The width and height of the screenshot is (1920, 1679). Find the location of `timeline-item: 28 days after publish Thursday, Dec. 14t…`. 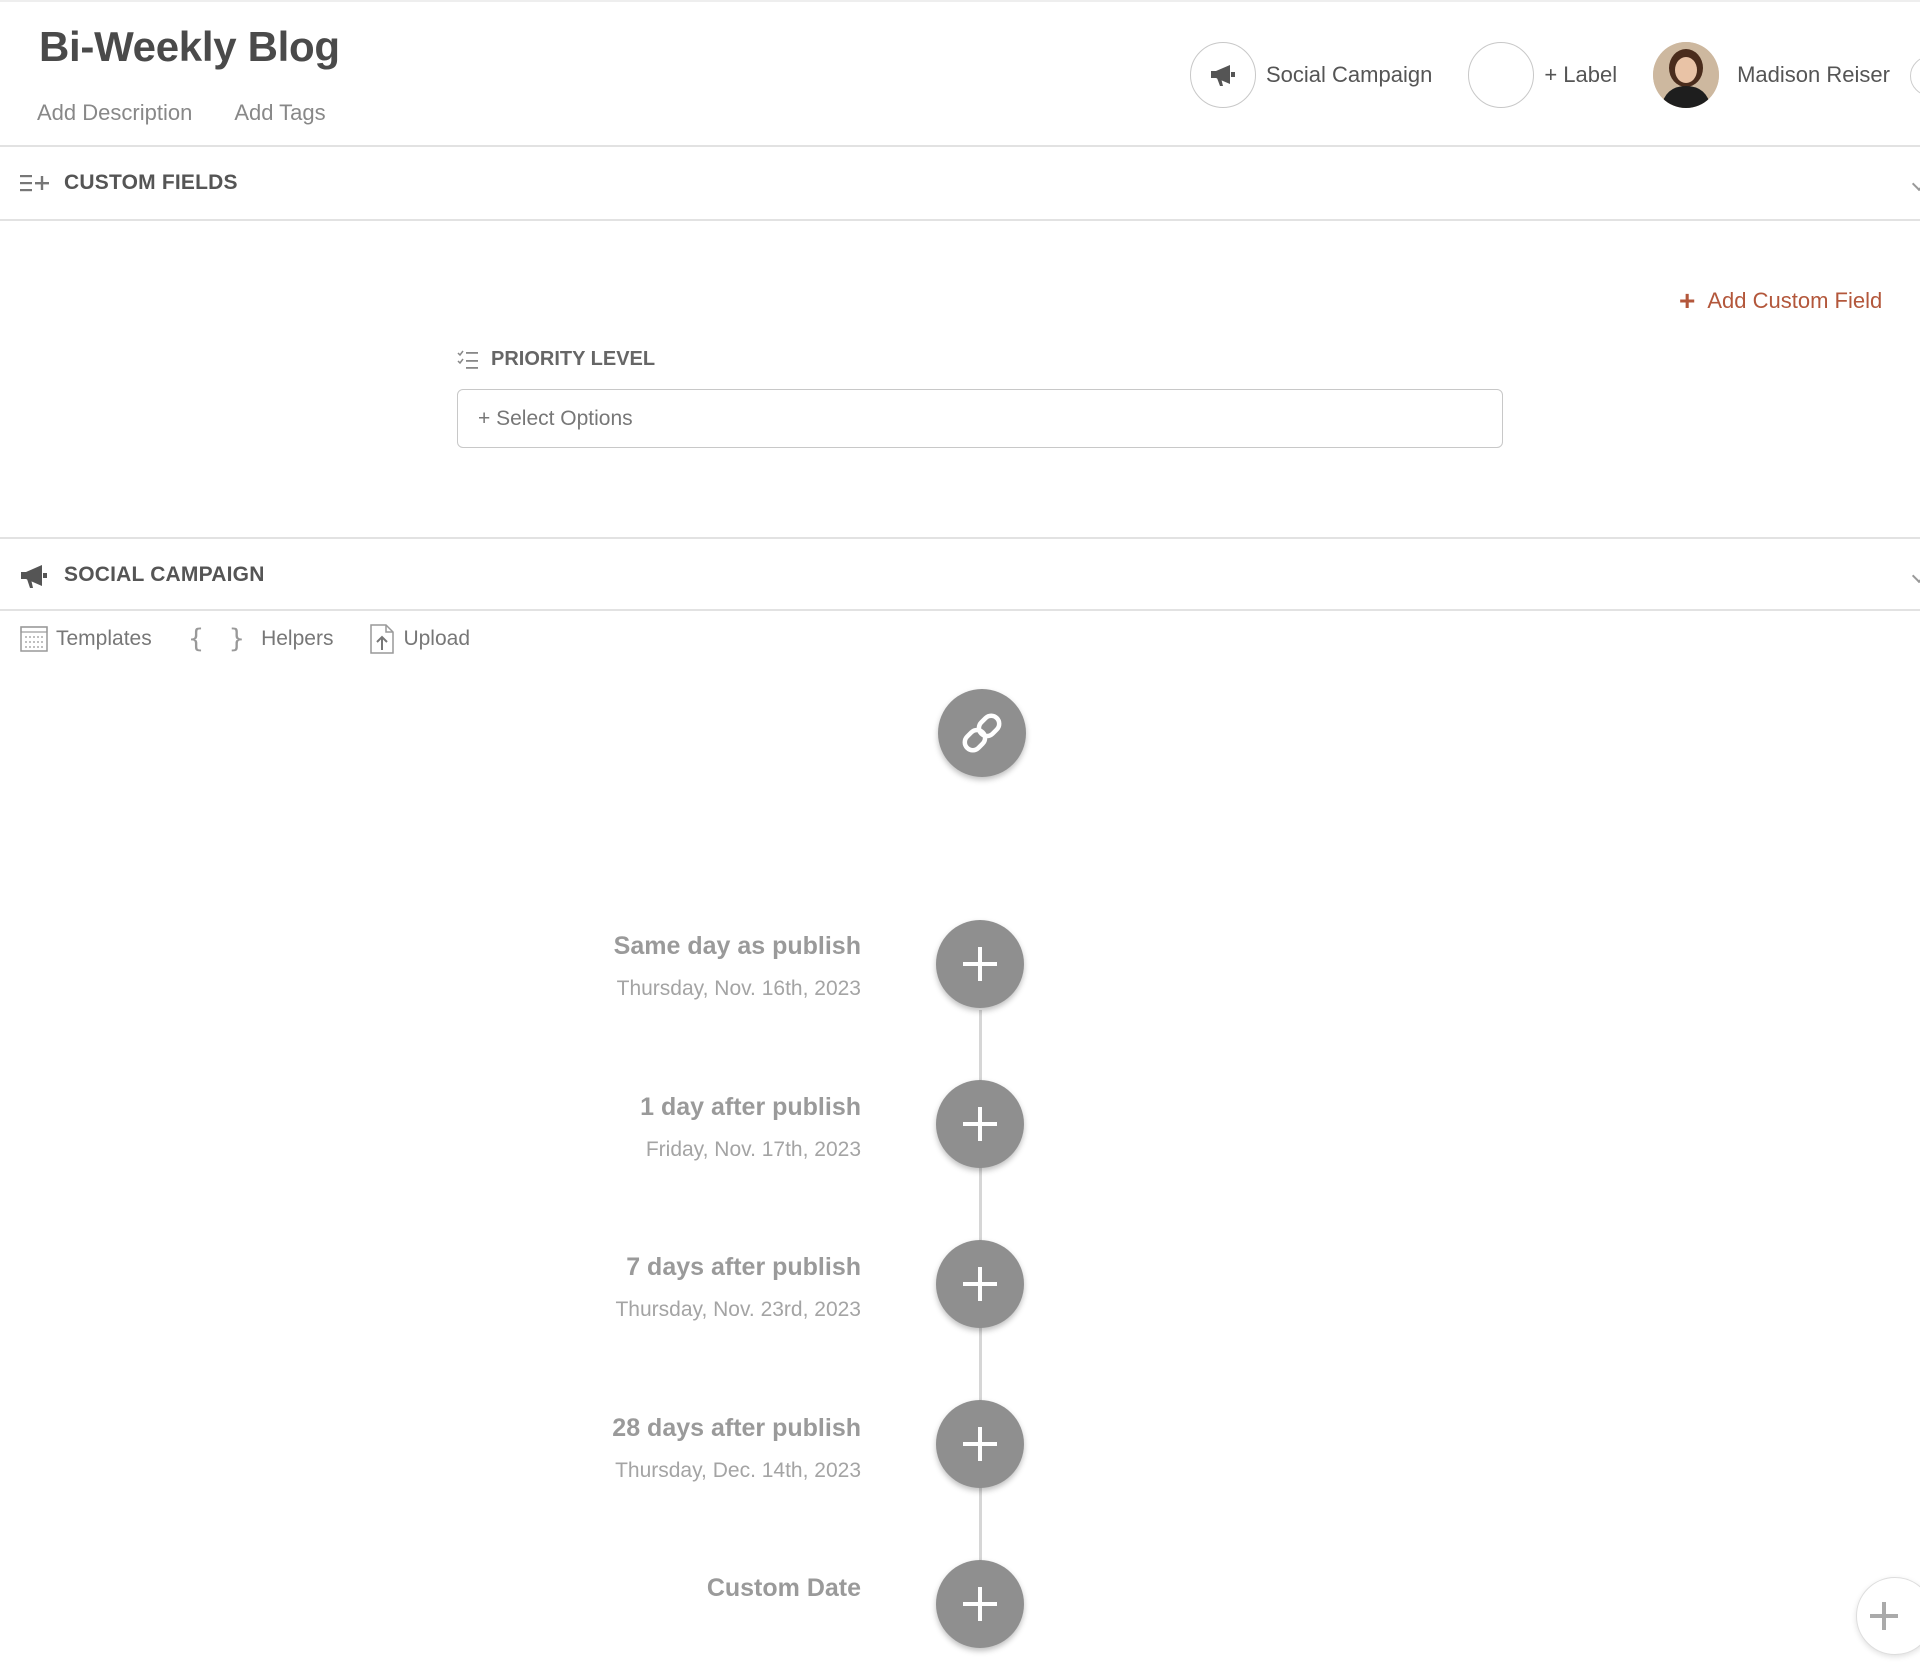

timeline-item: 28 days after publish Thursday, Dec. 14t… is located at coordinates (736, 1448).